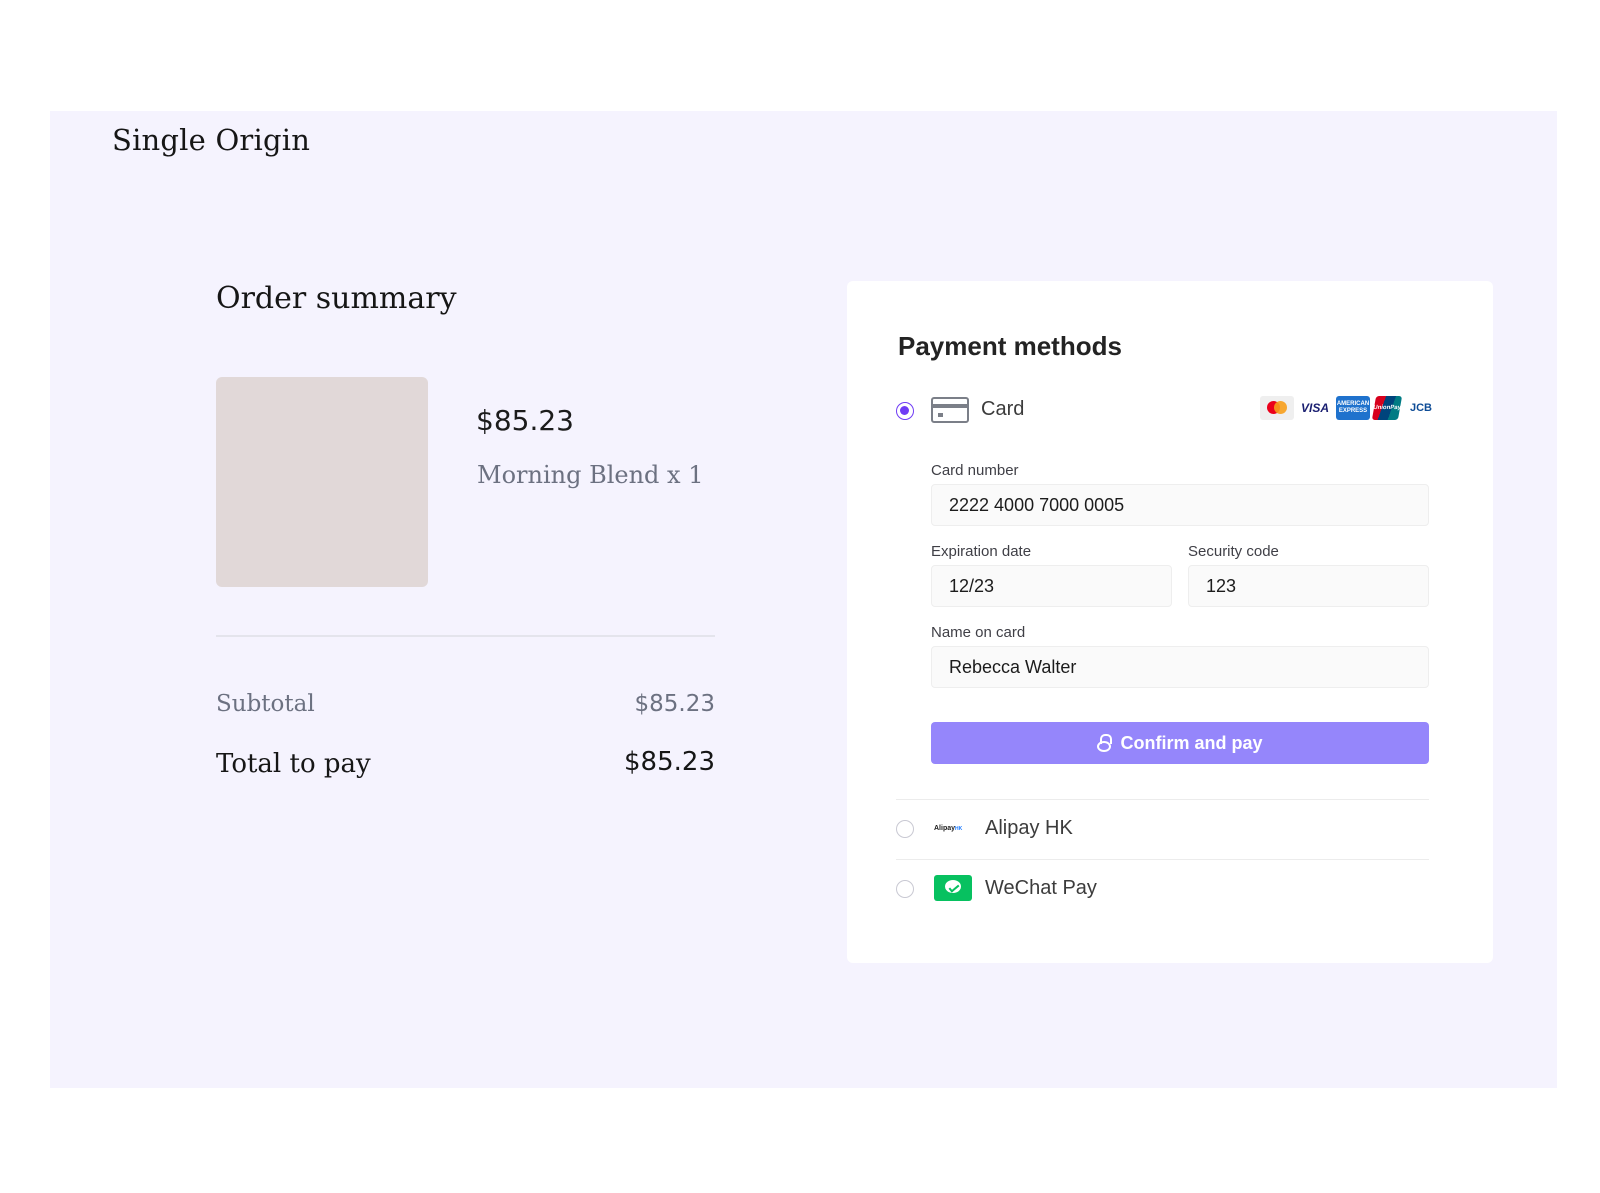 This screenshot has height=1193, width=1600. Describe the element at coordinates (1105, 743) in the screenshot. I see `lock-icon` at that location.